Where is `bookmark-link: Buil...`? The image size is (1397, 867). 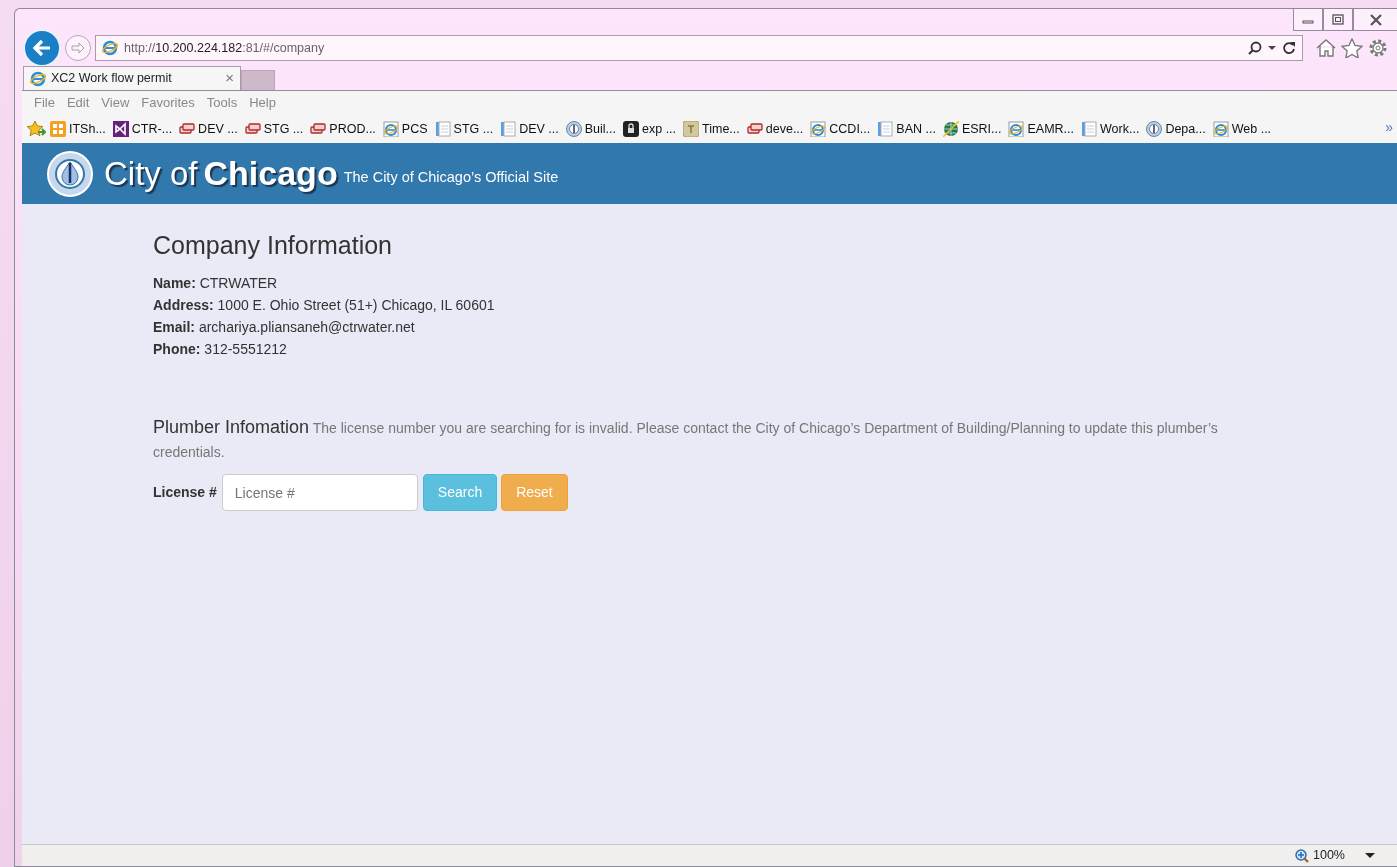
bookmark-link: Buil... is located at coordinates (590, 129).